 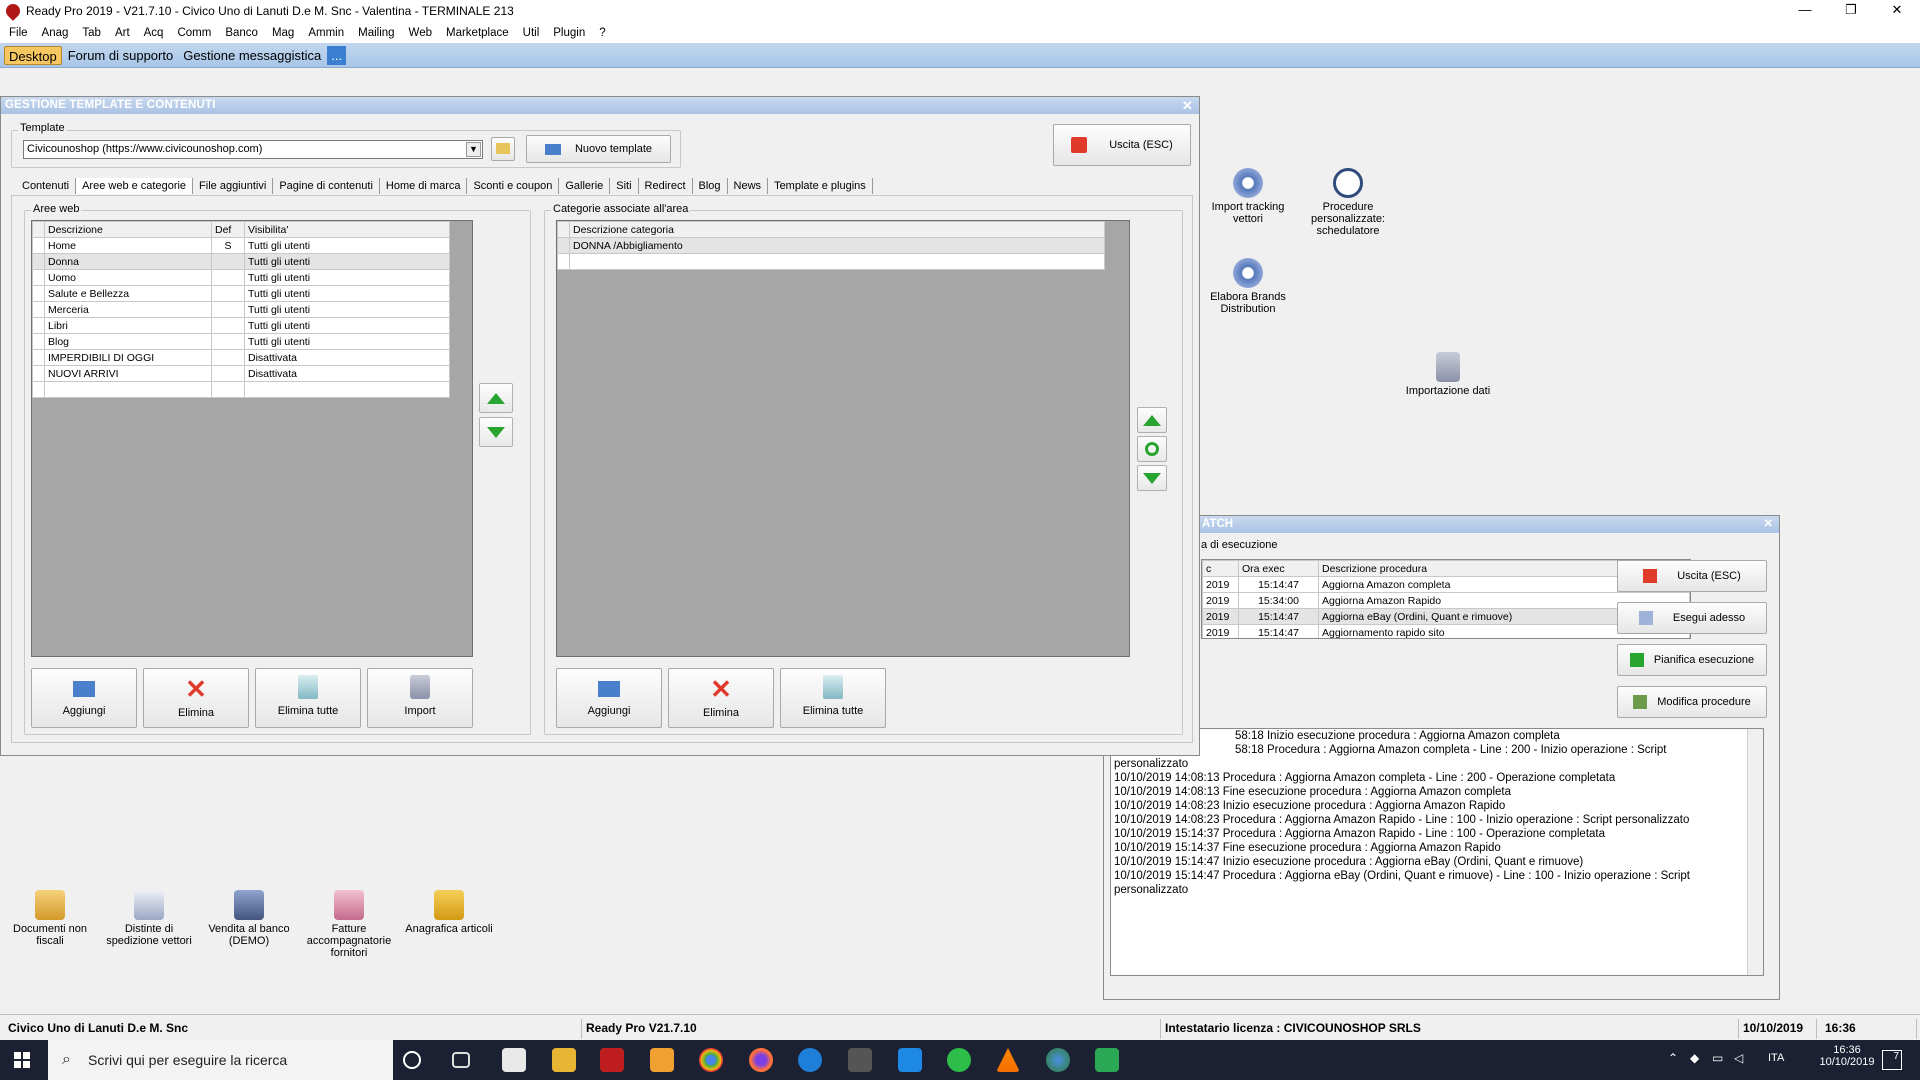 What do you see at coordinates (833, 698) in the screenshot?
I see `delete-all-categories-button: Elimina tutte` at bounding box center [833, 698].